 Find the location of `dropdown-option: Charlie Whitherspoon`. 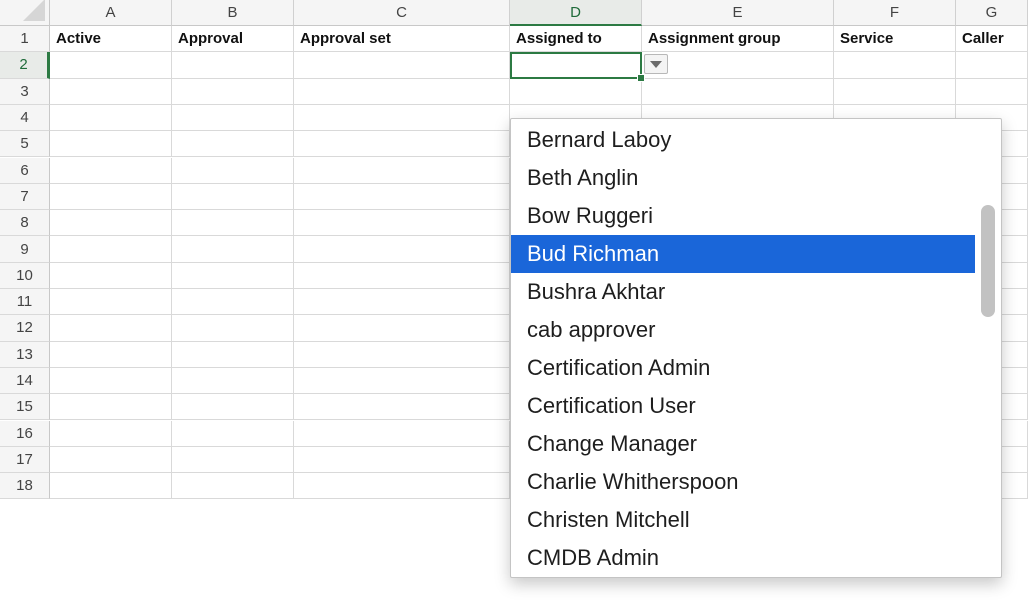

dropdown-option: Charlie Whitherspoon is located at coordinates (743, 482).